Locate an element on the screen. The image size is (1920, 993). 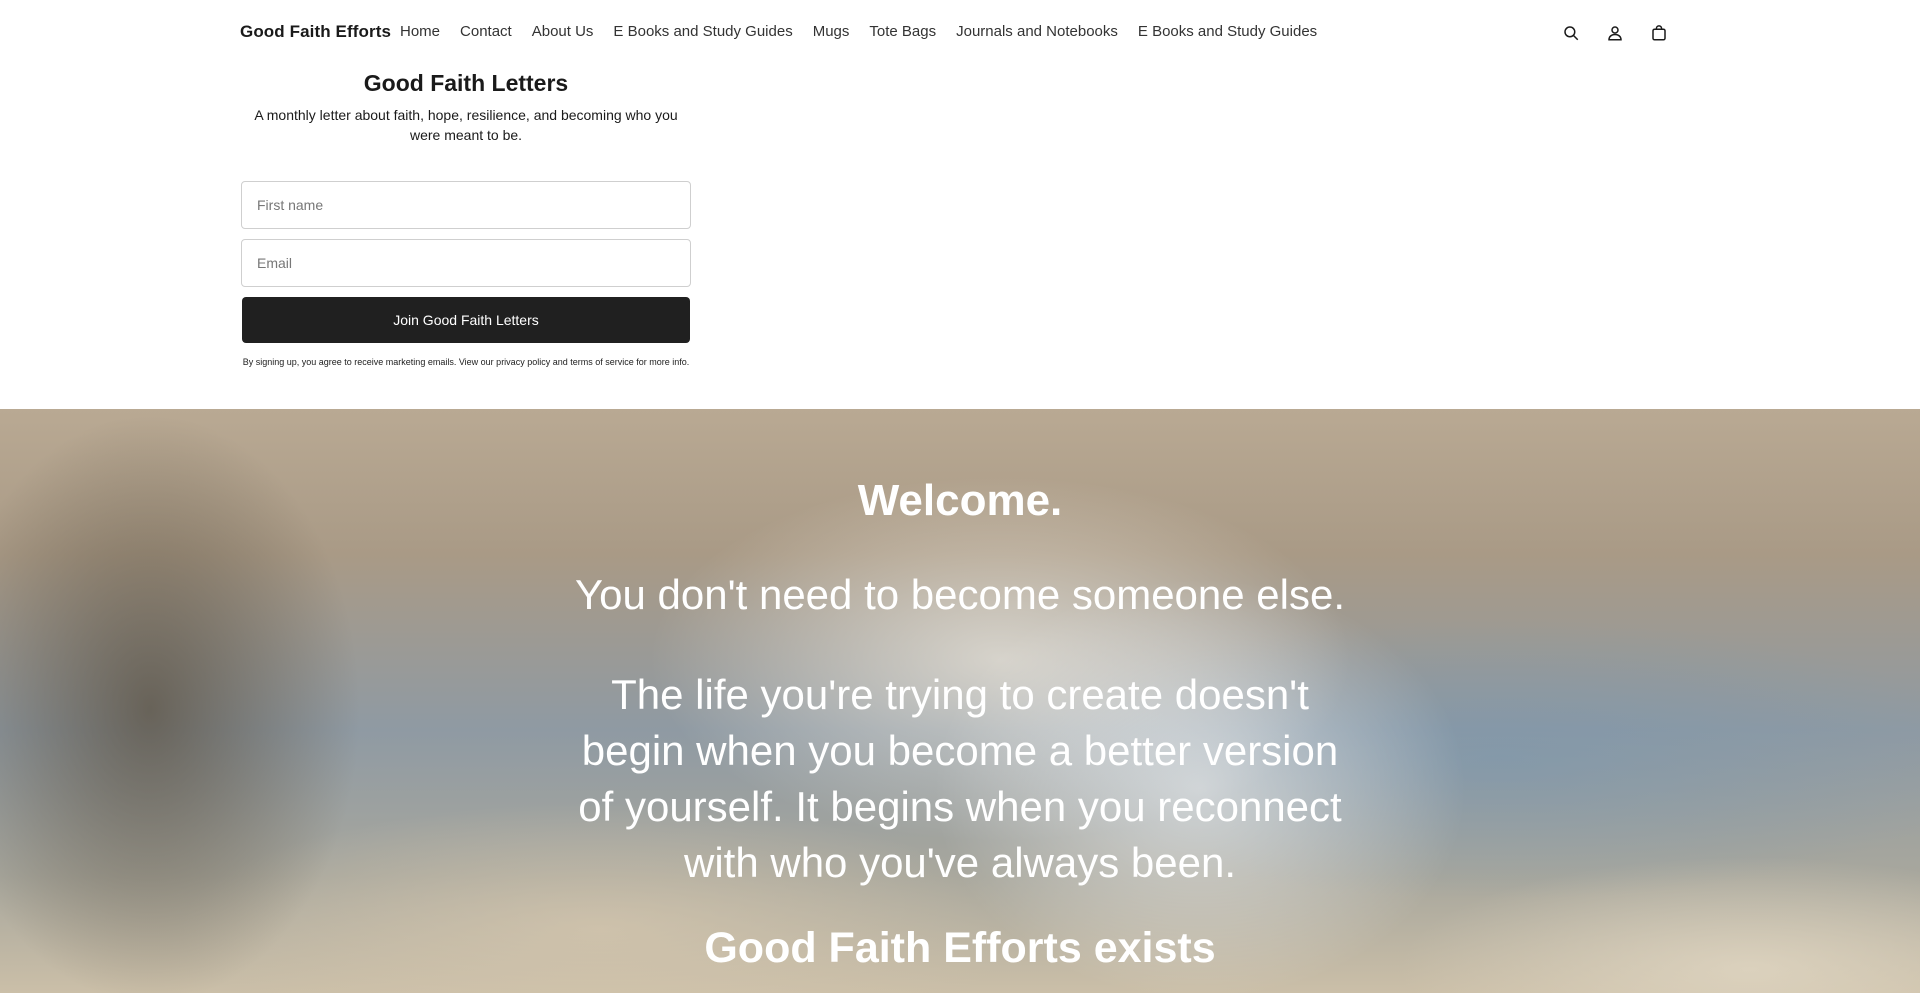
nav-item-mugs: Mugs is located at coordinates (831, 31).